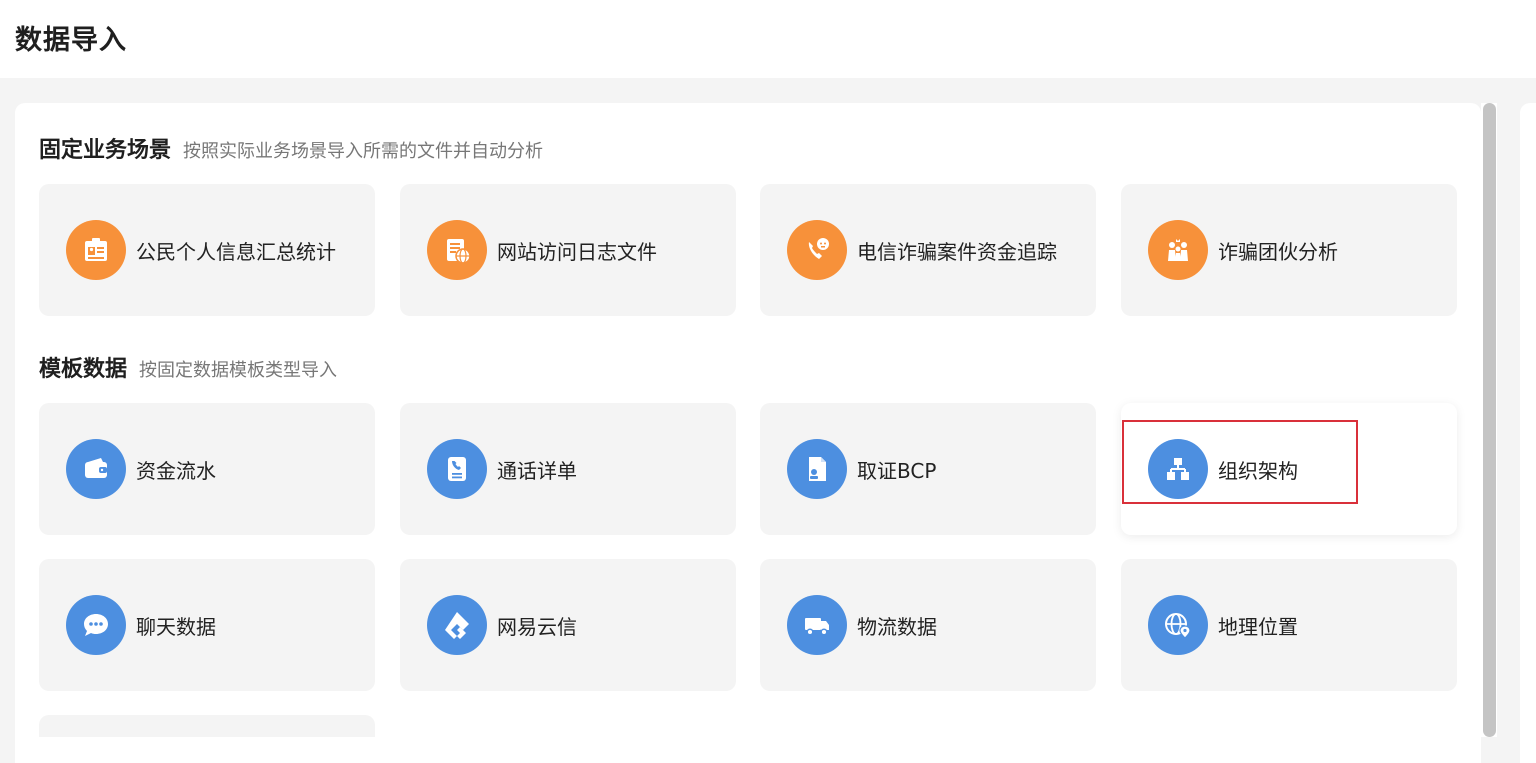  Describe the element at coordinates (1258, 626) in the screenshot. I see `card-label: 地理位置` at that location.